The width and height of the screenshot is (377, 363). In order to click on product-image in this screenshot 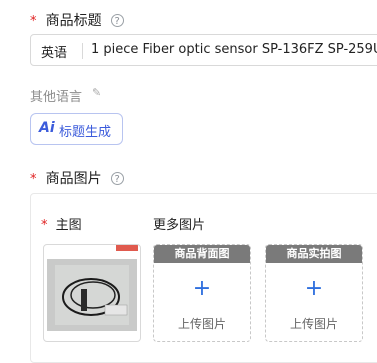, I will do `click(92, 295)`.